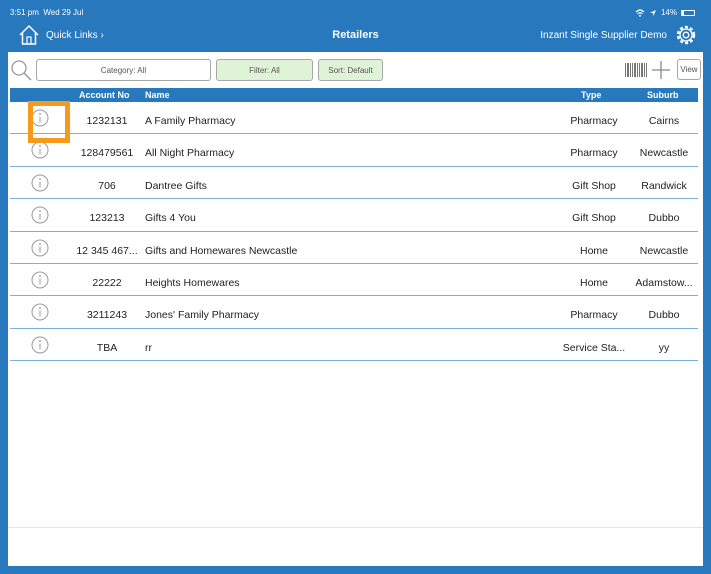 The image size is (711, 574). I want to click on quick-links-button: Quick Links ›, so click(75, 35).